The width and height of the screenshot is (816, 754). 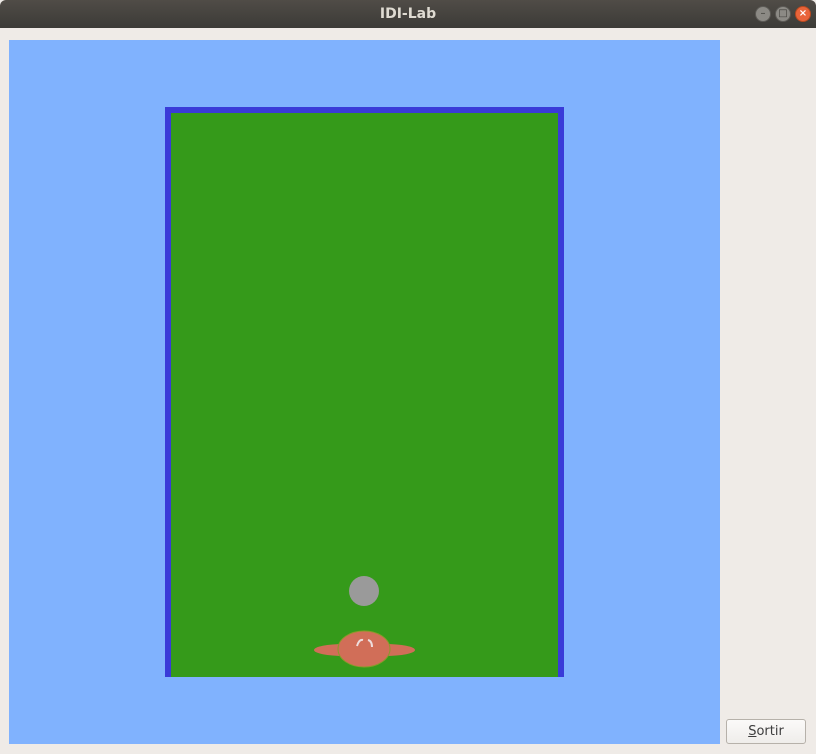 I want to click on title-bar: IDI-Lab – □ ×, so click(x=408, y=14).